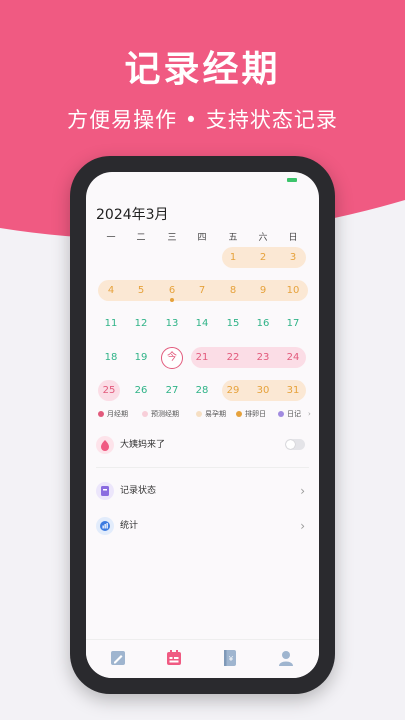 The height and width of the screenshot is (720, 405). Describe the element at coordinates (293, 390) in the screenshot. I see `calendar-day: 31` at that location.